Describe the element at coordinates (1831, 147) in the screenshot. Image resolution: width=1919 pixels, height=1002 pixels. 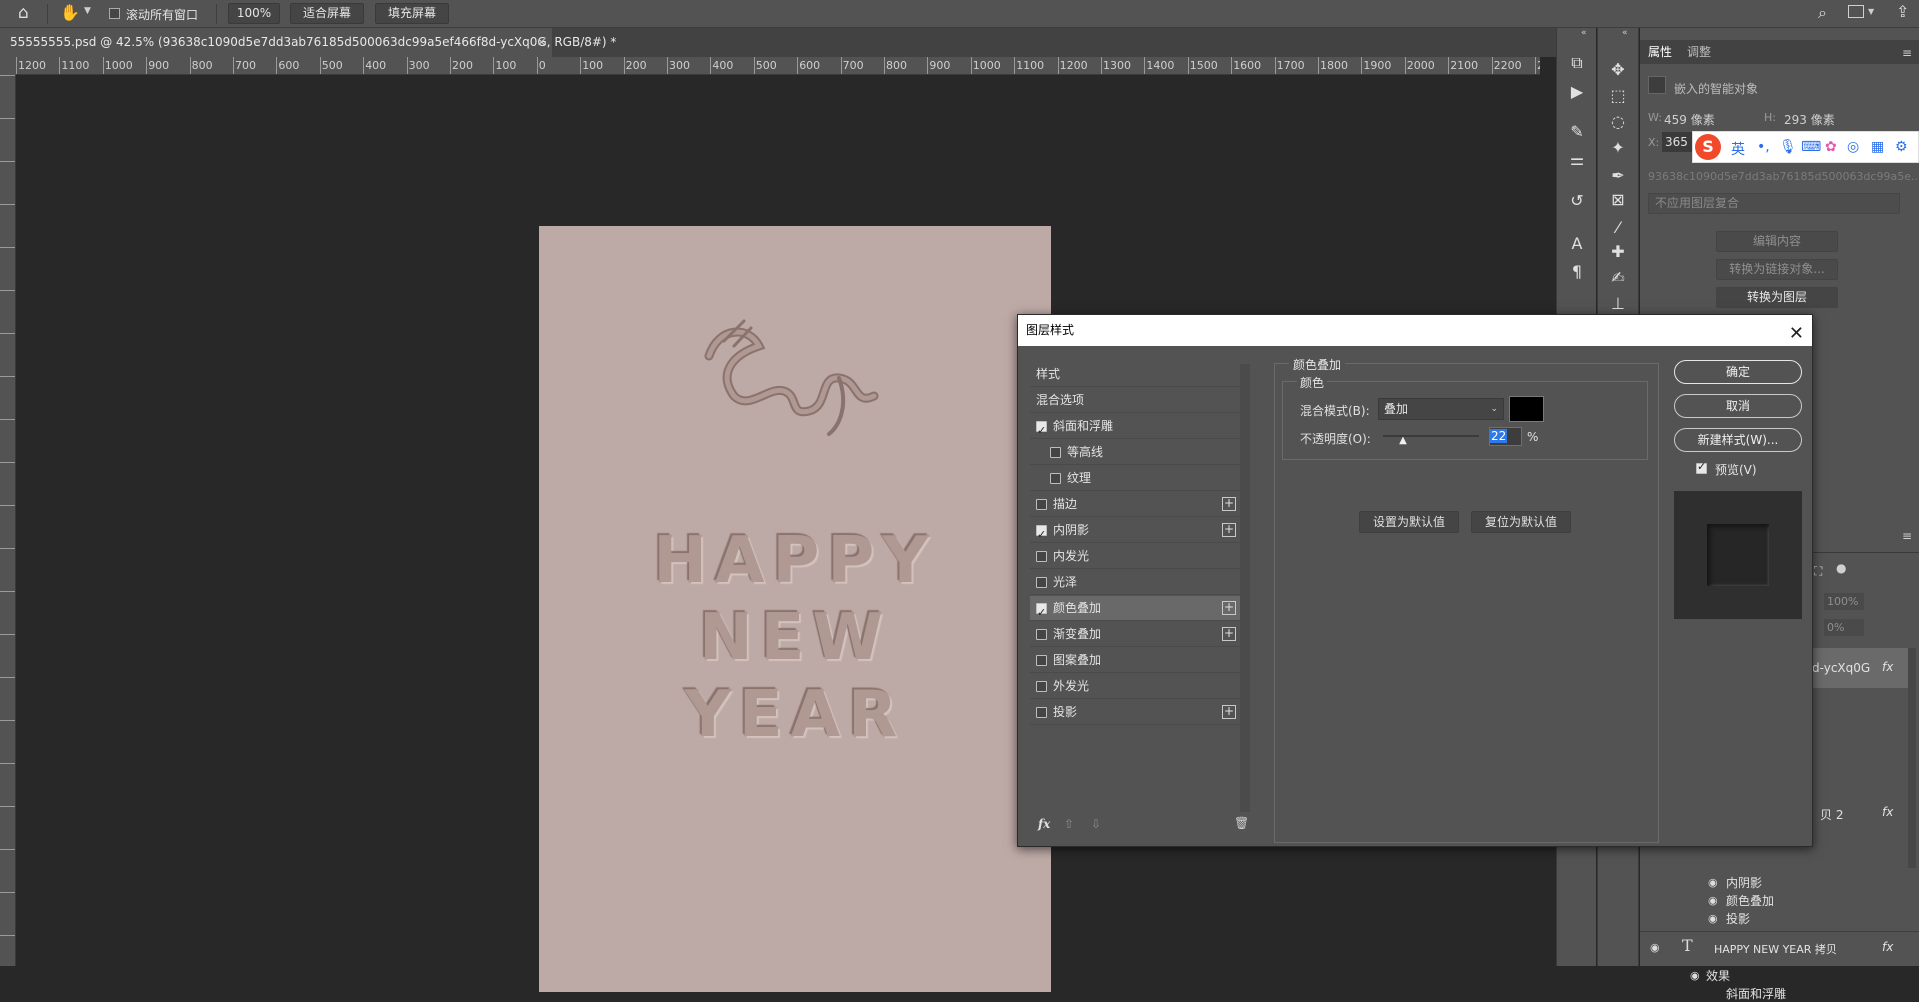
I see `skin-icon: ✿` at that location.